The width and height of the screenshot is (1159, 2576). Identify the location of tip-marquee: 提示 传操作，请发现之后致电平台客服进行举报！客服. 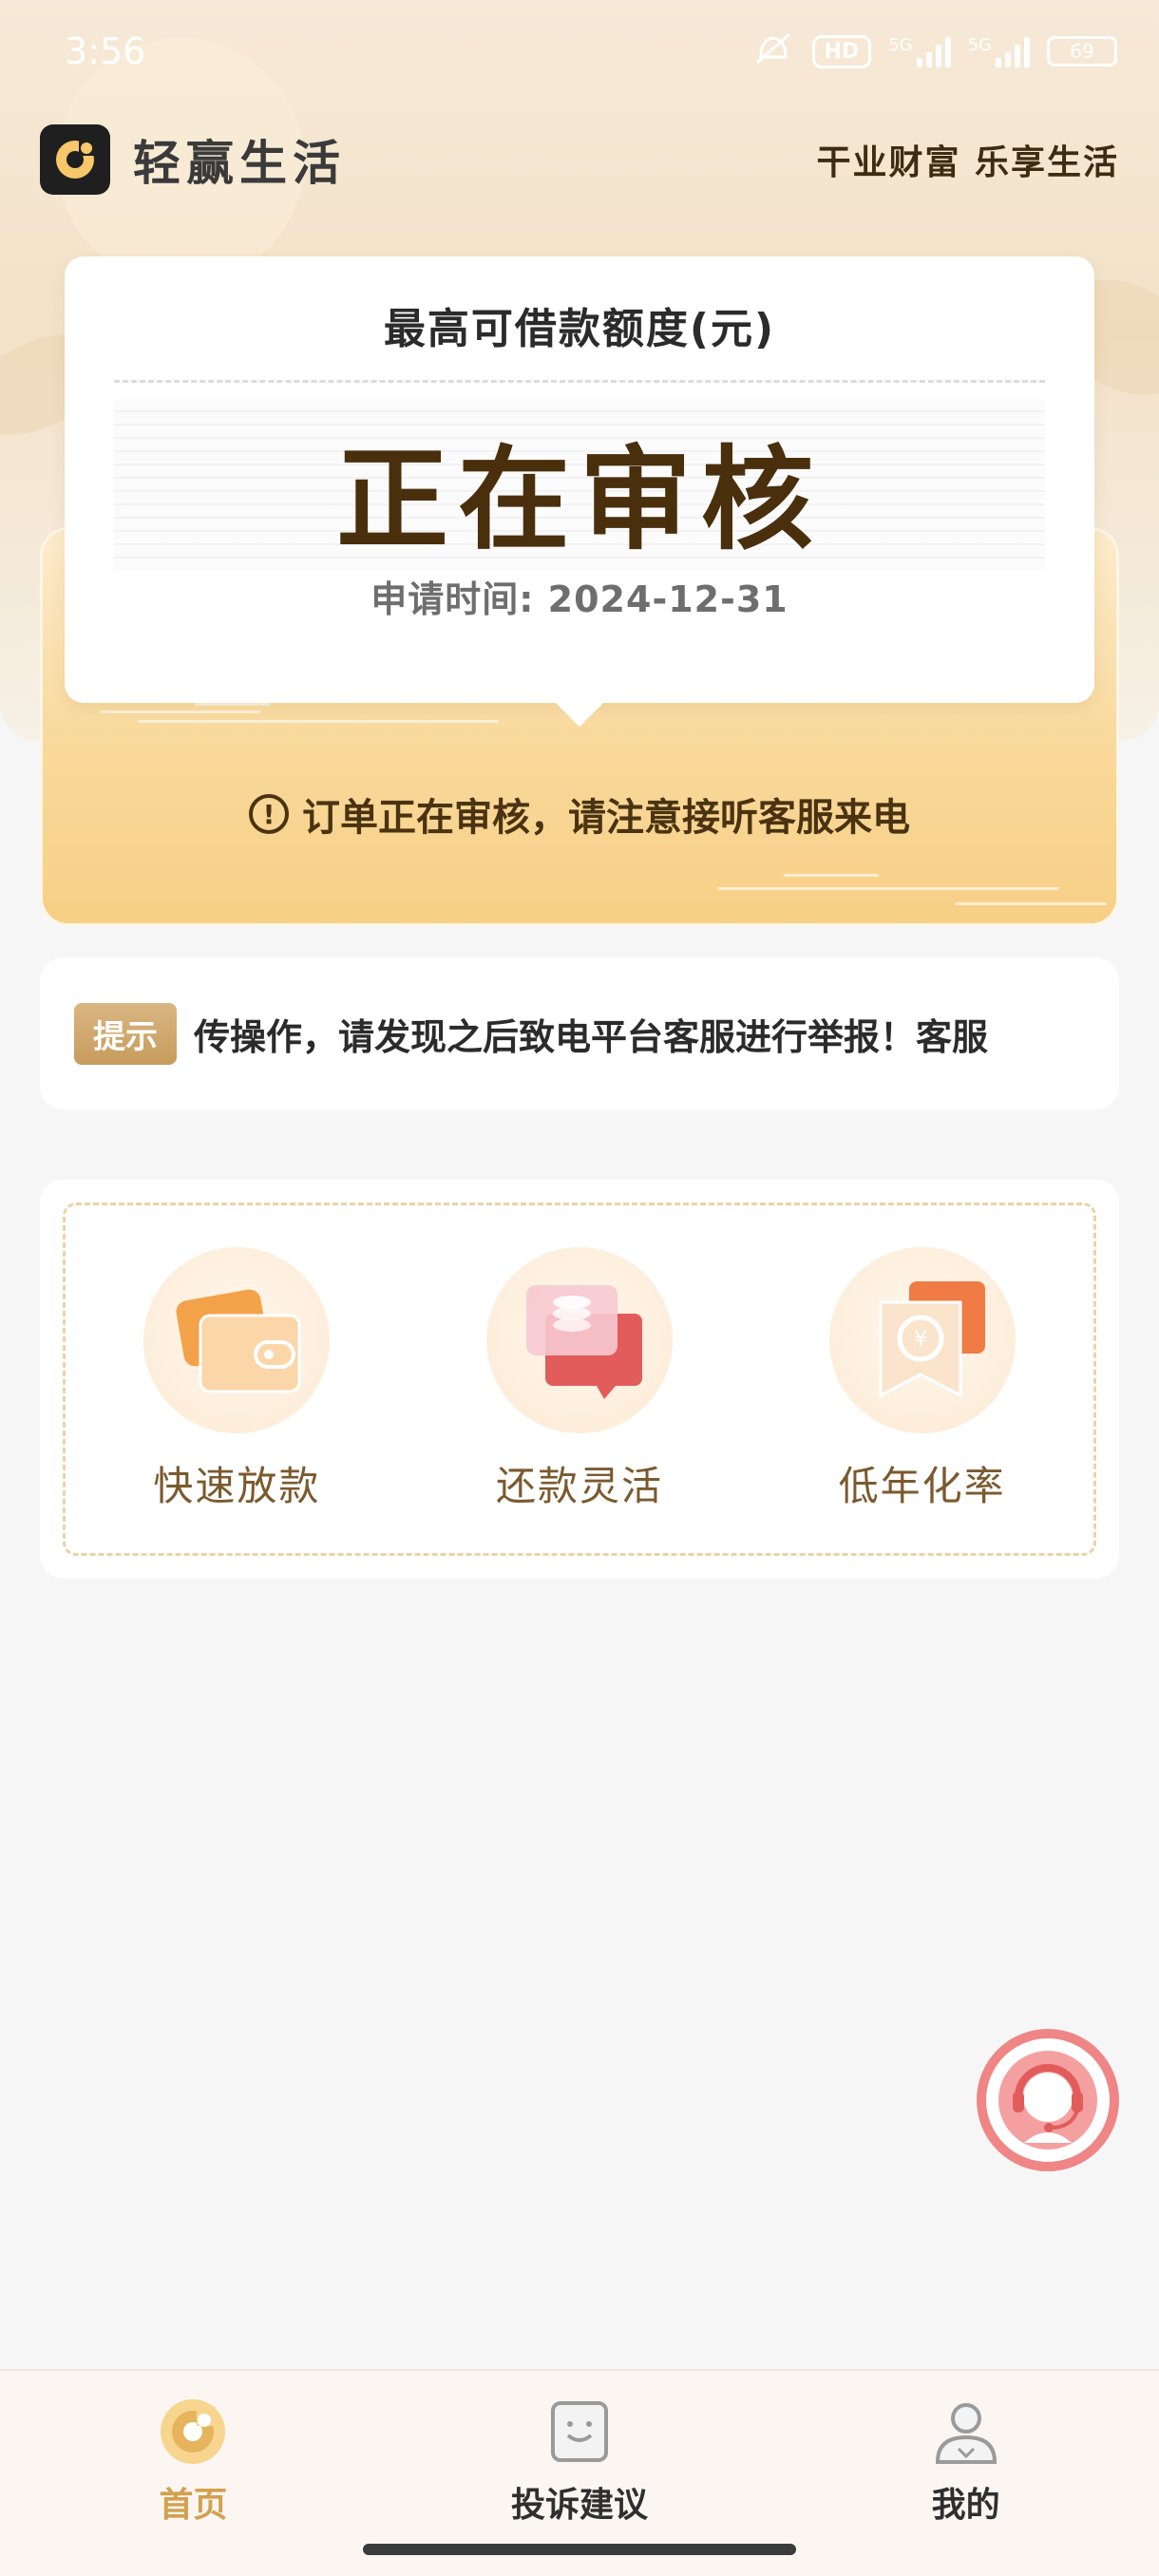
(579, 1033).